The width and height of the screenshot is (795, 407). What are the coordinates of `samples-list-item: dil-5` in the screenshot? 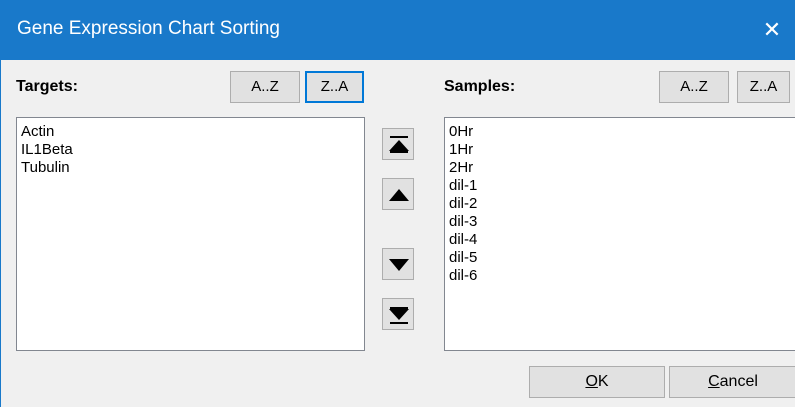 It's located at (622, 258).